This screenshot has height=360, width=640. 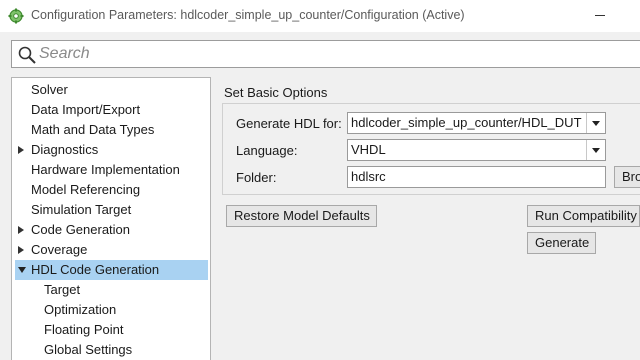 I want to click on minimize-button, so click(x=601, y=16).